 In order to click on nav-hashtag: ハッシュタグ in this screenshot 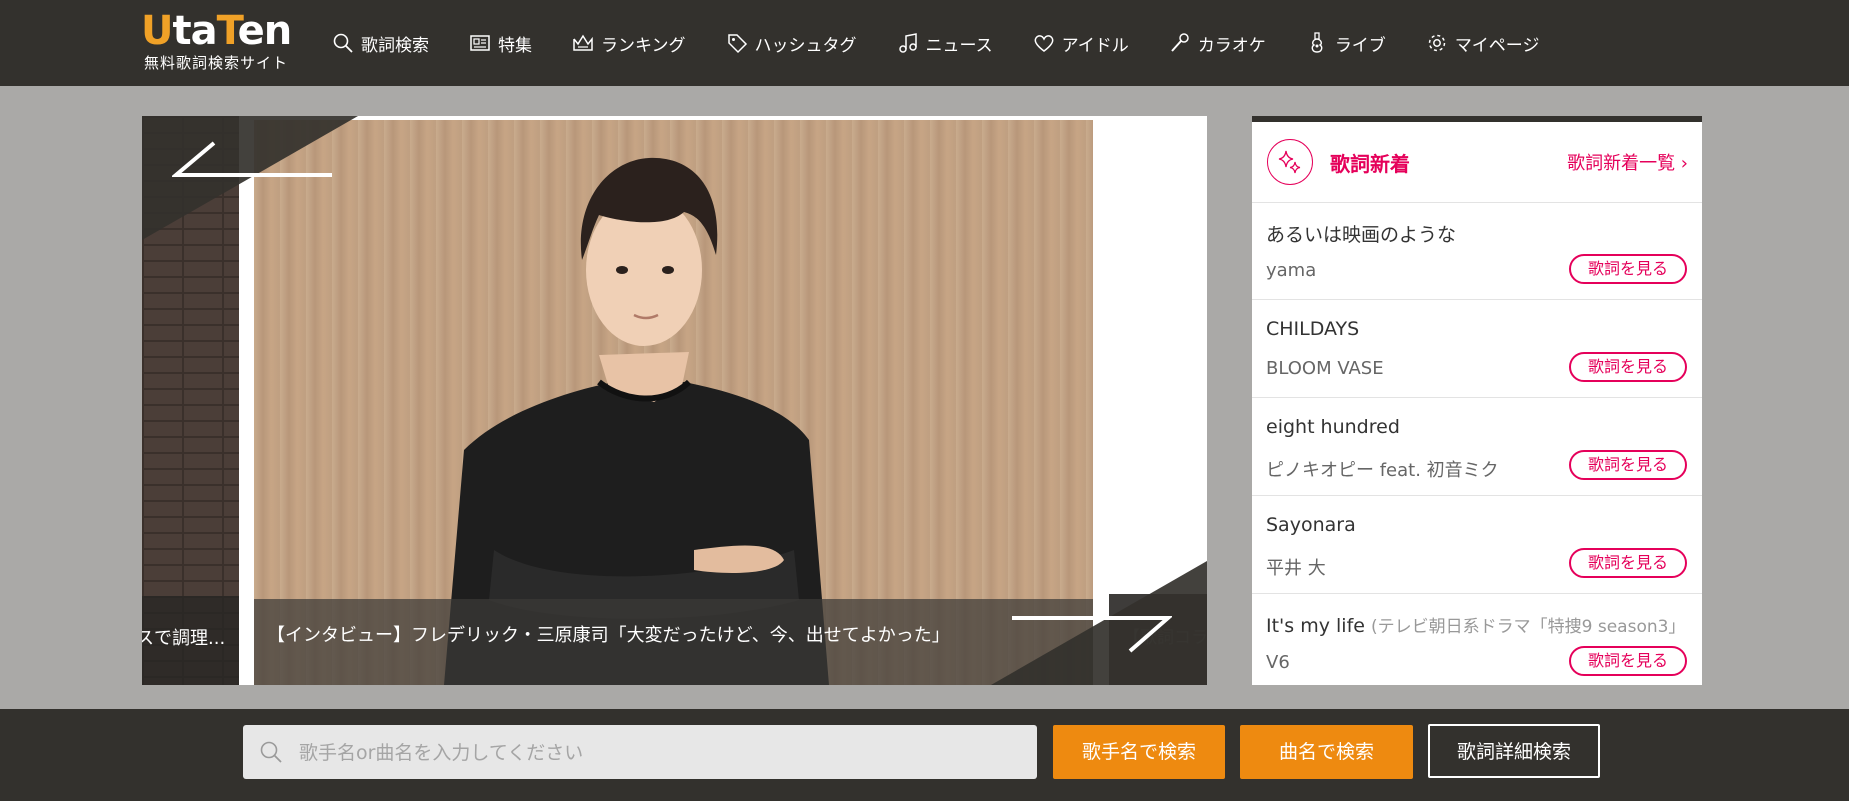, I will do `click(791, 43)`.